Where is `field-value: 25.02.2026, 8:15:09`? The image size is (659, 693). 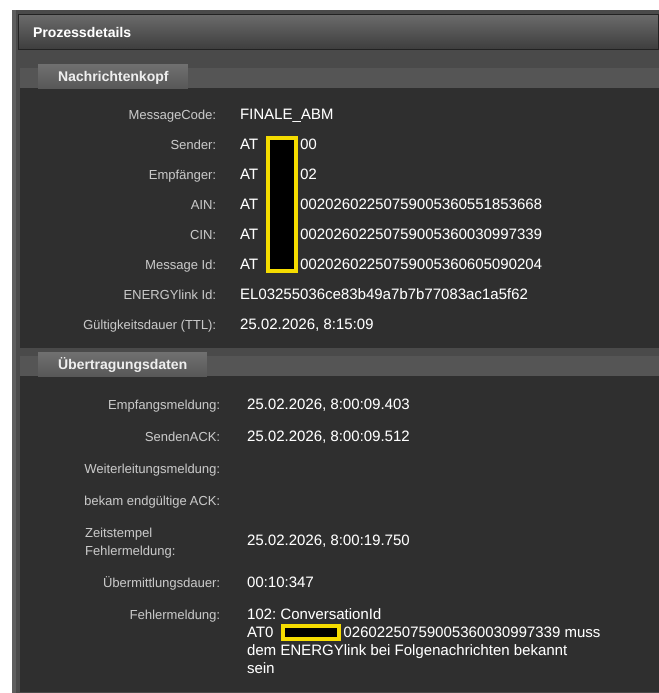
field-value: 25.02.2026, 8:15:09 is located at coordinates (307, 324).